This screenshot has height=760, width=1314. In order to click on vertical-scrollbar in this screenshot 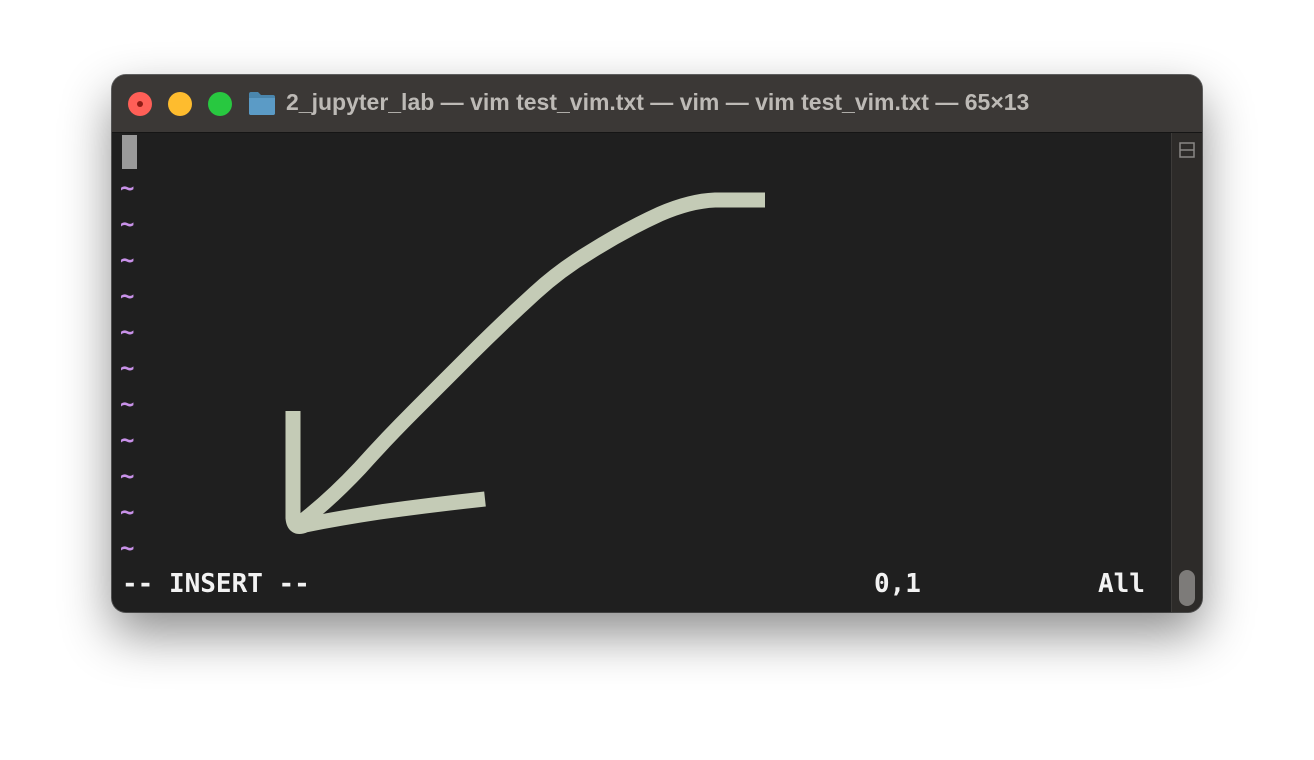, I will do `click(1186, 372)`.